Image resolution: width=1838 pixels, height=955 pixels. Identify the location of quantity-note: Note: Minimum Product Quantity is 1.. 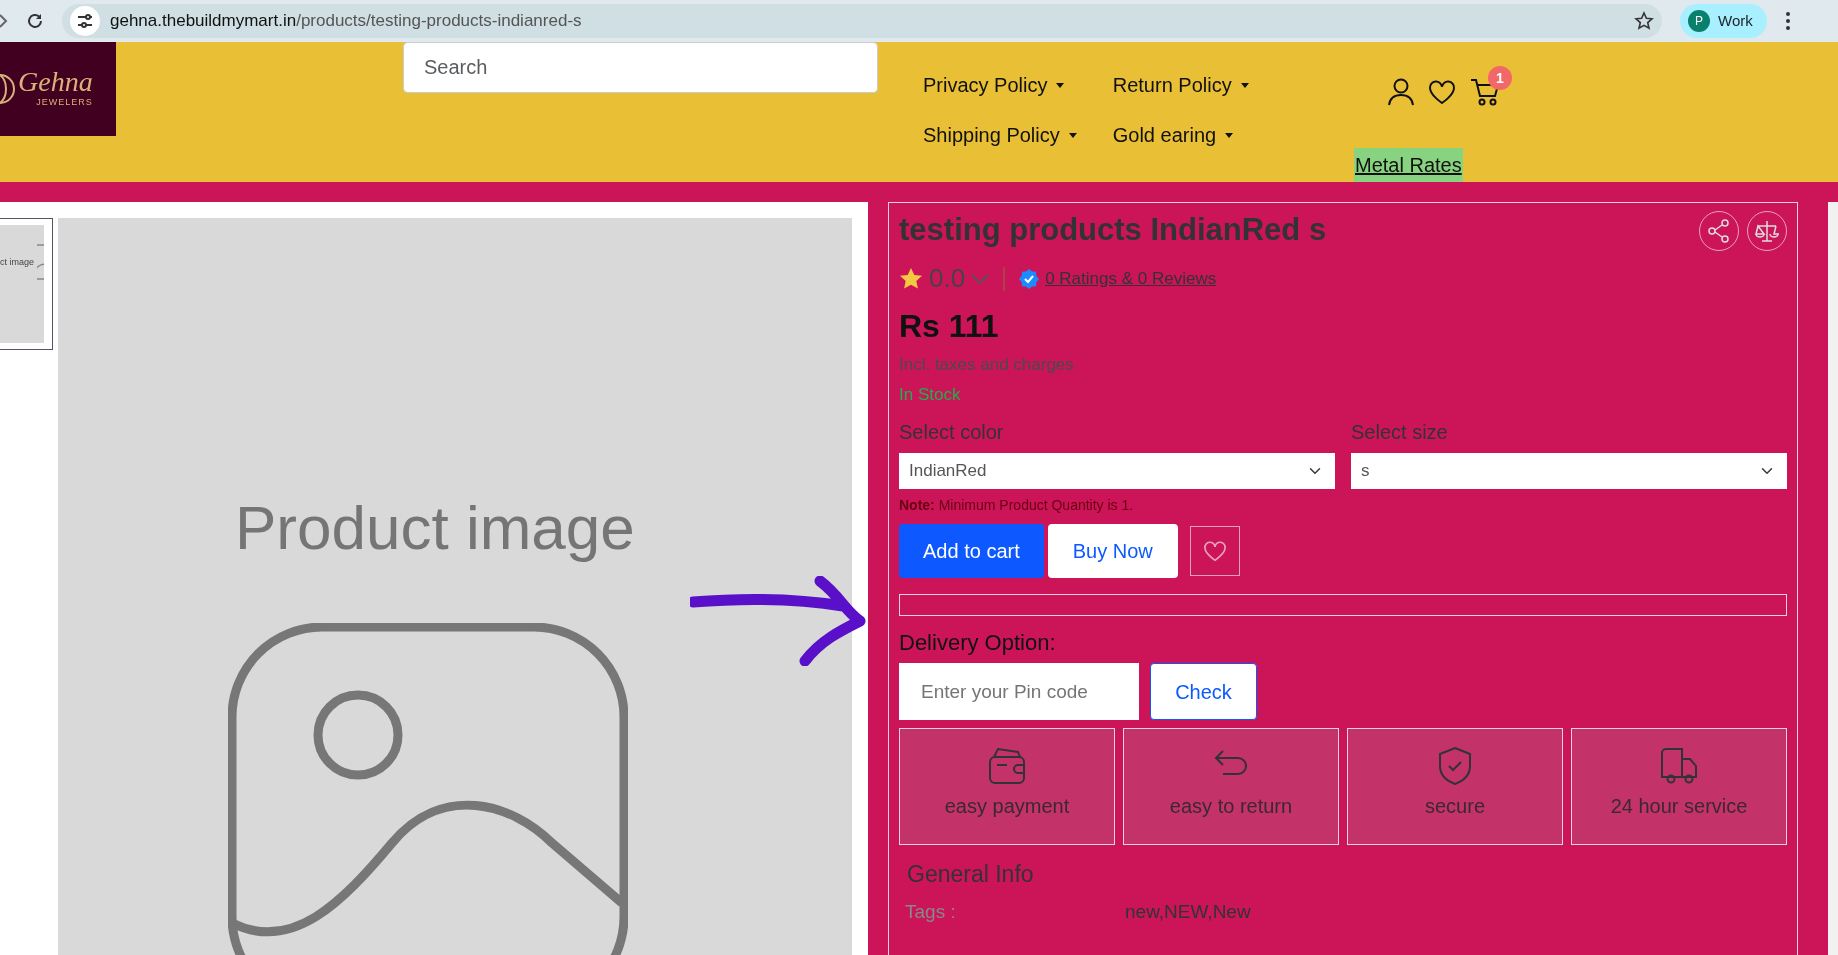
(1017, 505).